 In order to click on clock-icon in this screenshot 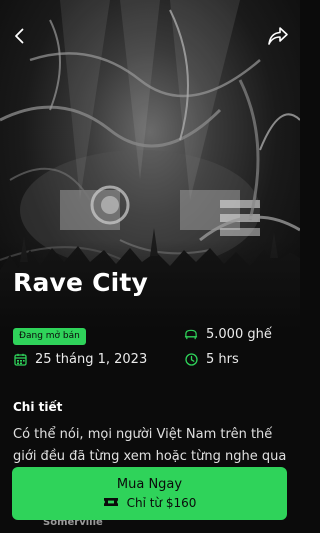, I will do `click(191, 360)`.